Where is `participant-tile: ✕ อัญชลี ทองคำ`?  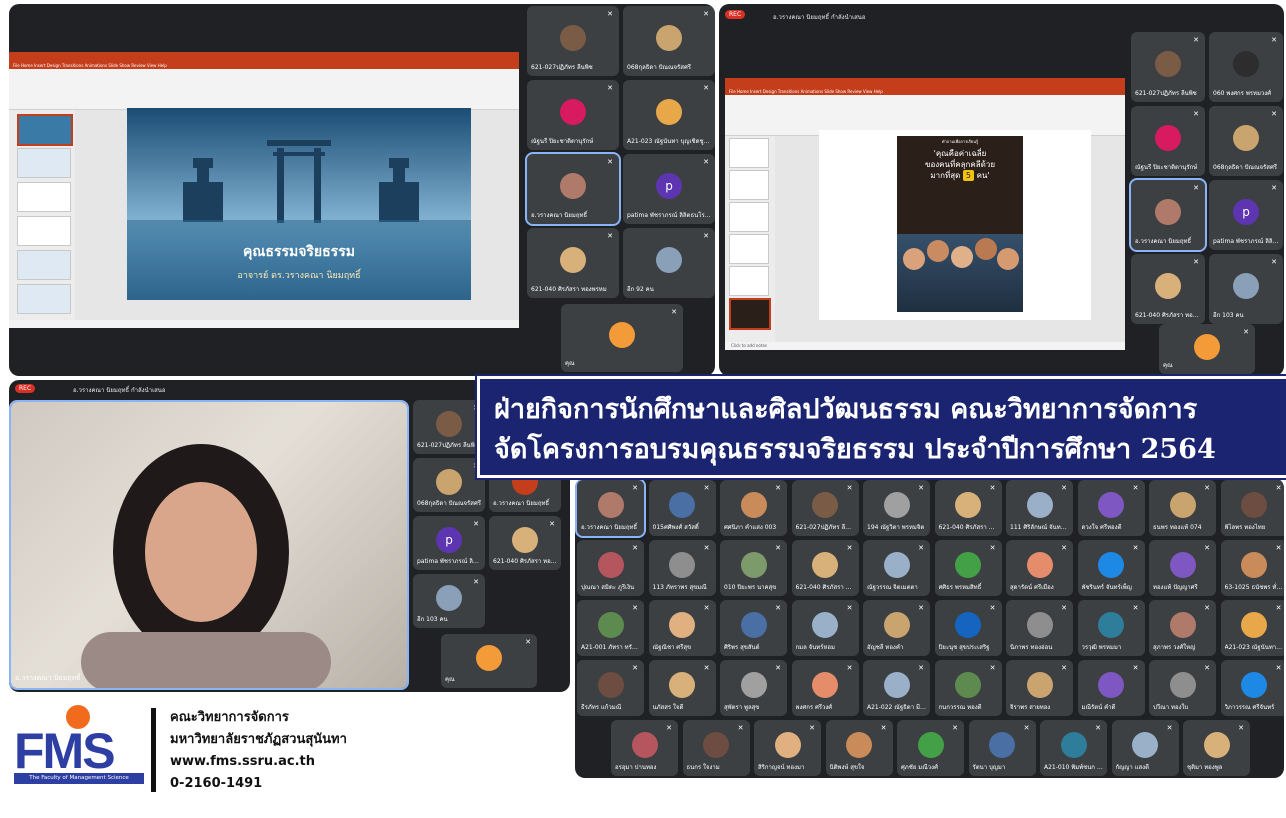
participant-tile: ✕ อัญชลี ทองคำ is located at coordinates (896, 628).